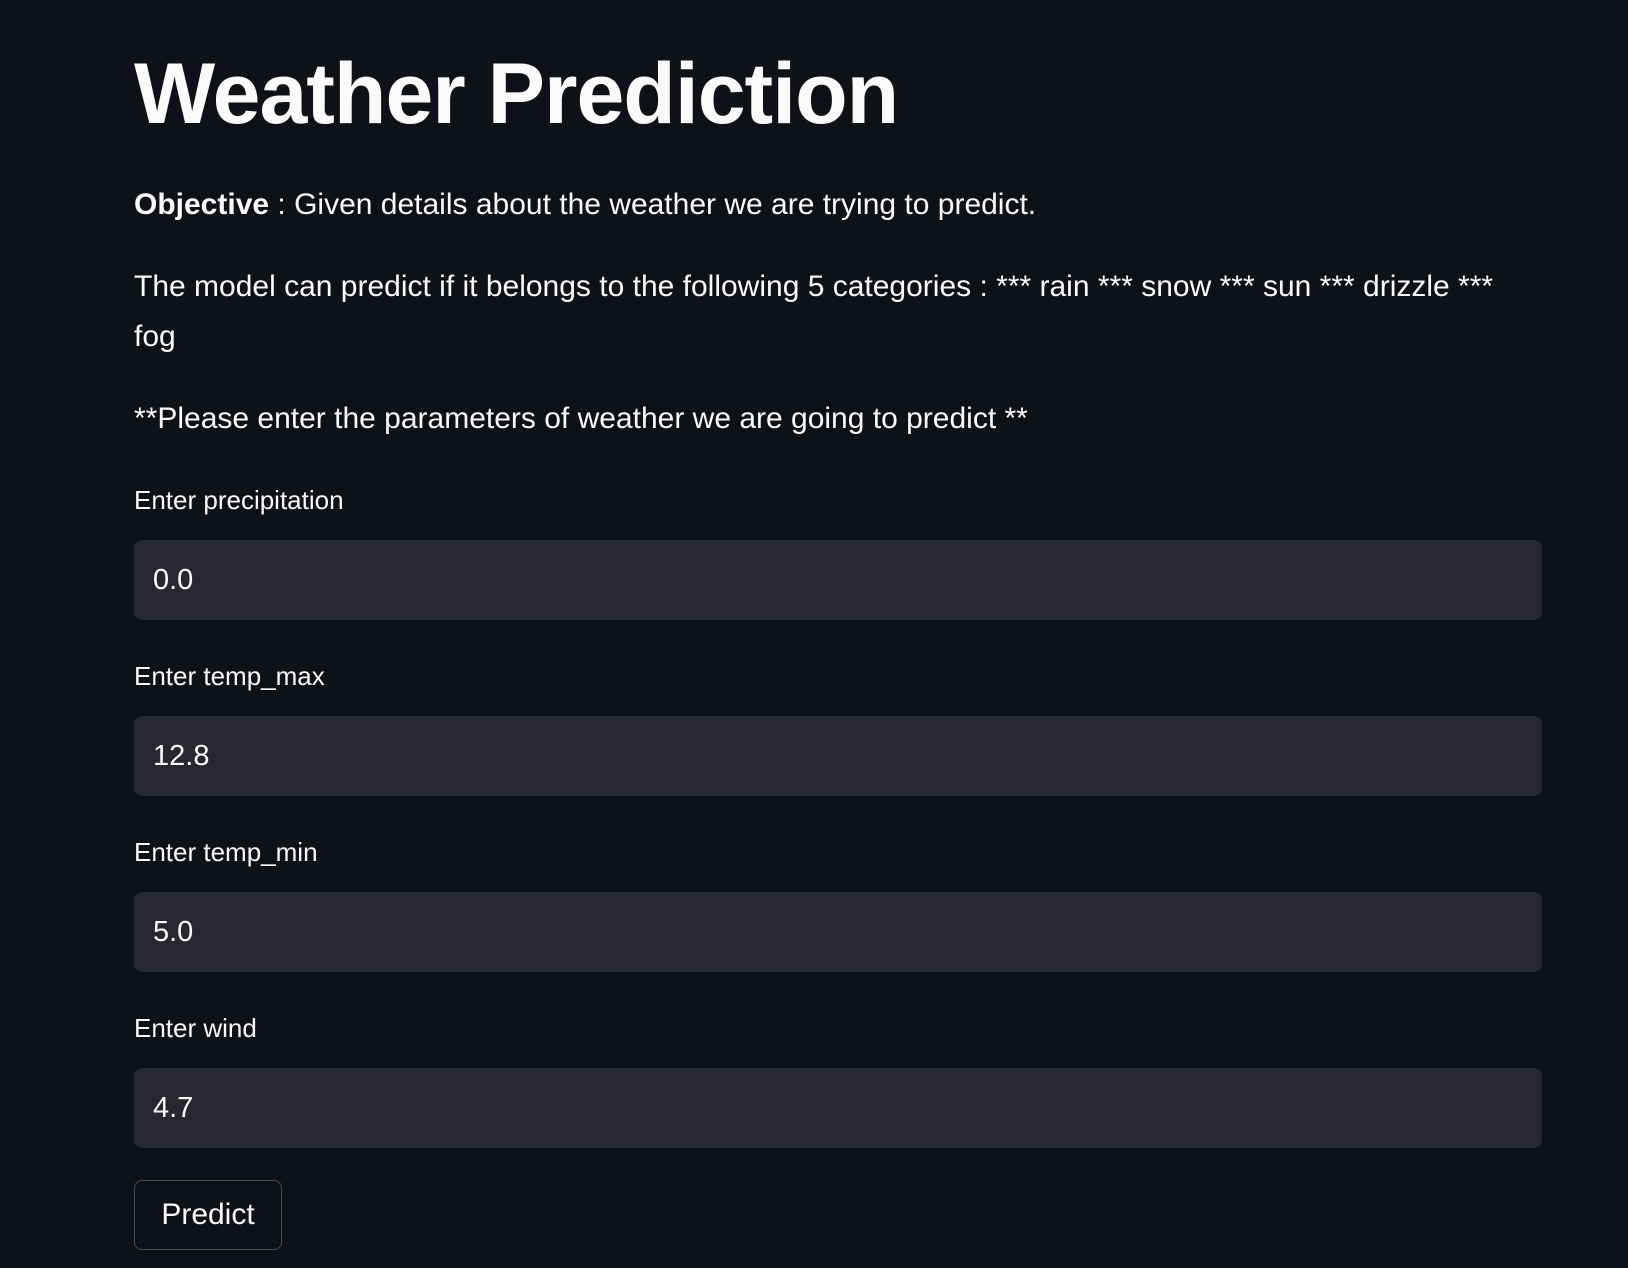 This screenshot has height=1268, width=1628. I want to click on temp-max-label: Enter temp_max, so click(229, 676).